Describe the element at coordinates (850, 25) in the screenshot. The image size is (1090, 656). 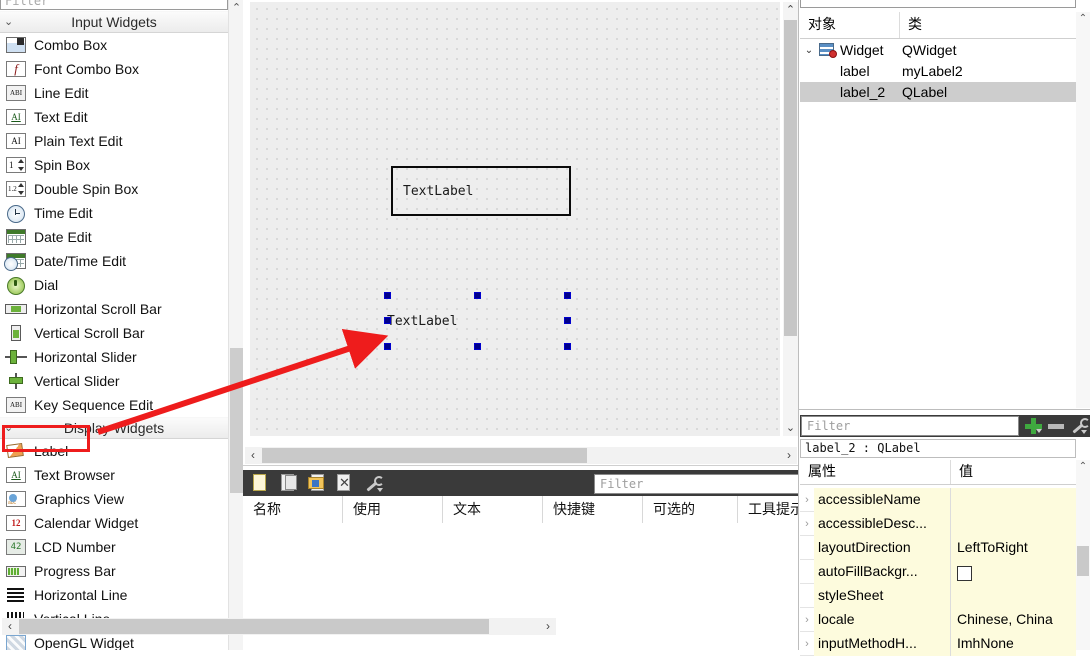
I see `column-header-object: 对象` at that location.